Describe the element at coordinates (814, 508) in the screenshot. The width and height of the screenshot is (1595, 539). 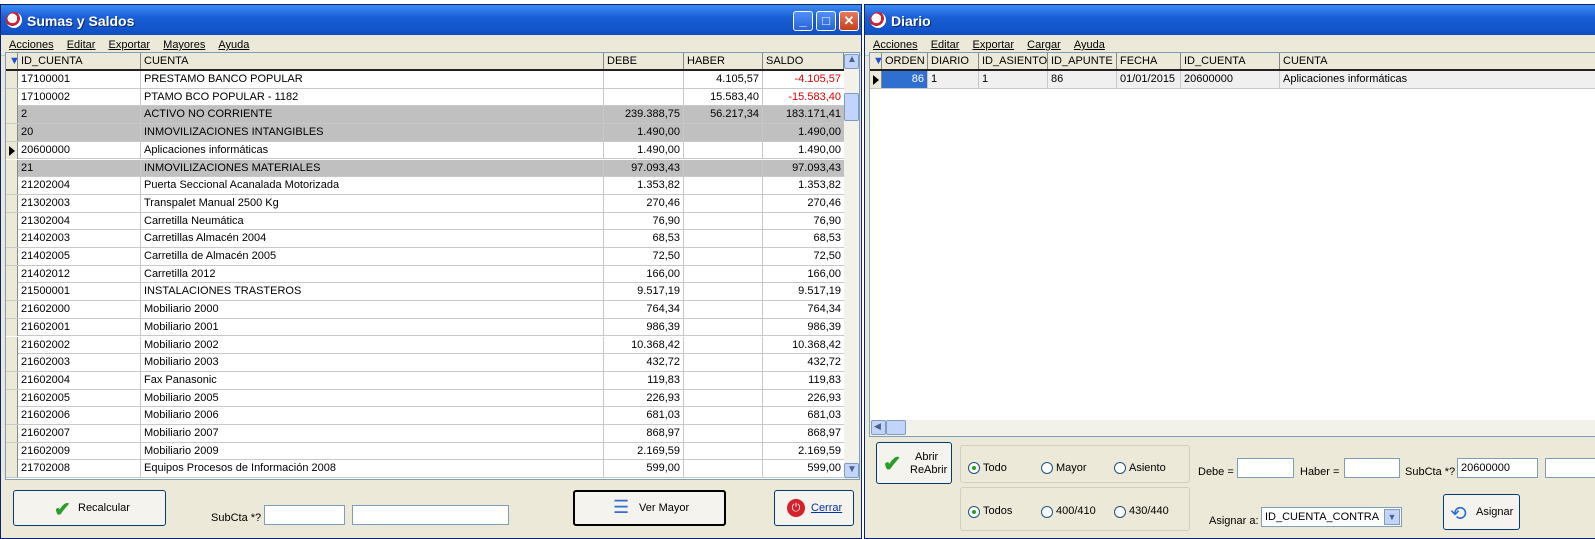
I see `cerrar-button: ⏻ Cerrar` at that location.